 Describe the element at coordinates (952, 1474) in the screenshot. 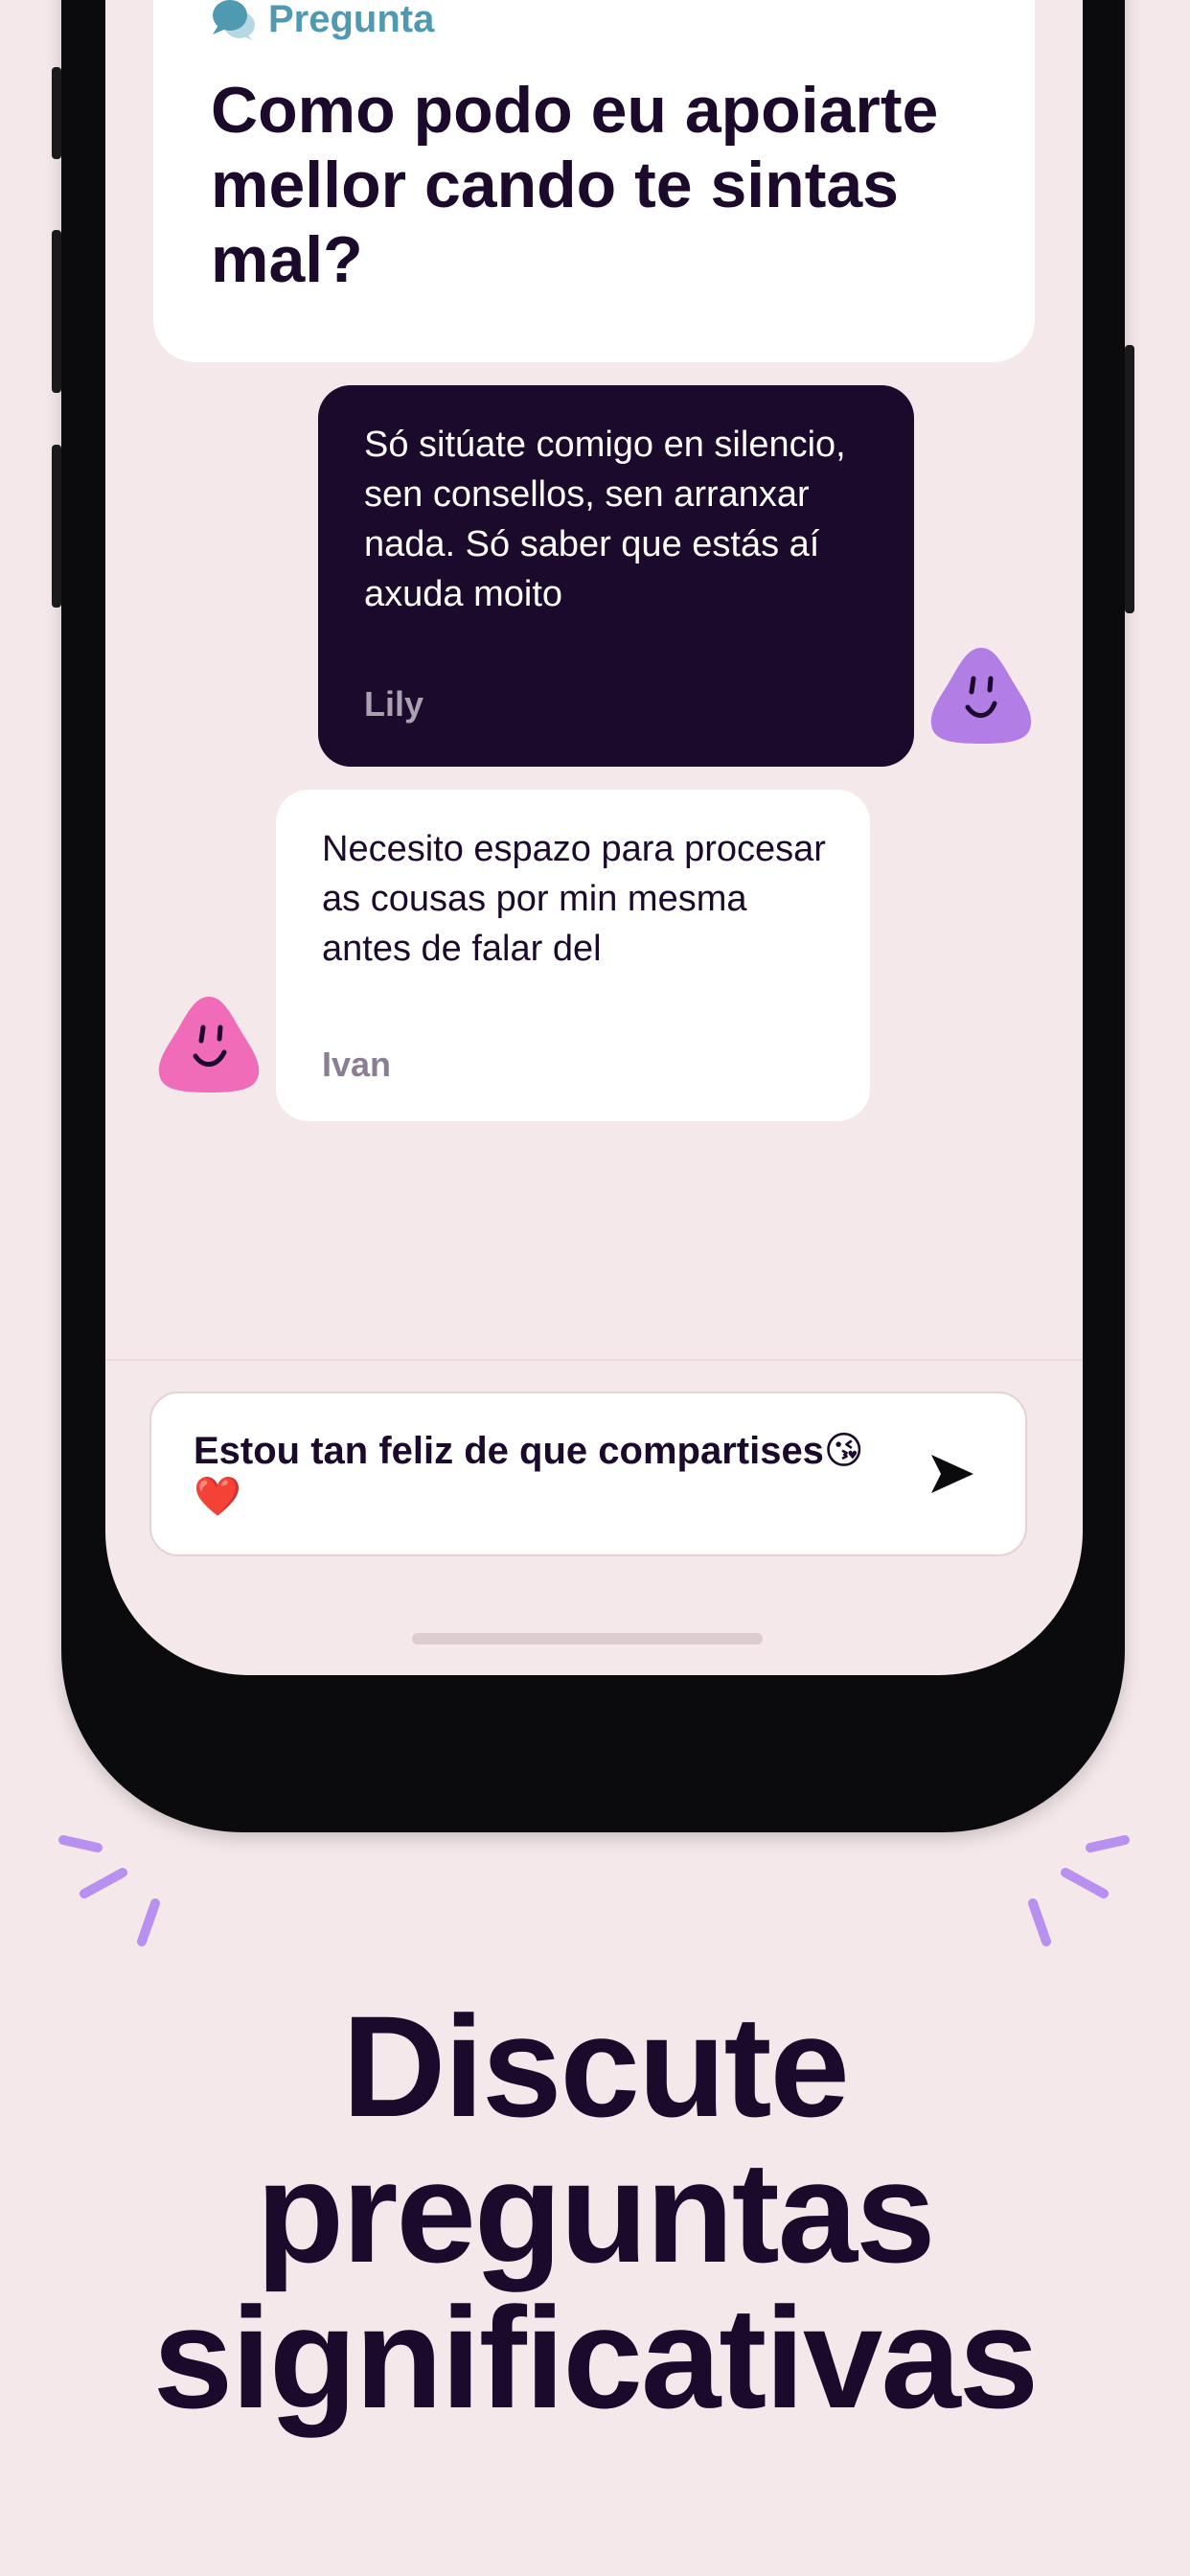

I see `send-icon` at that location.